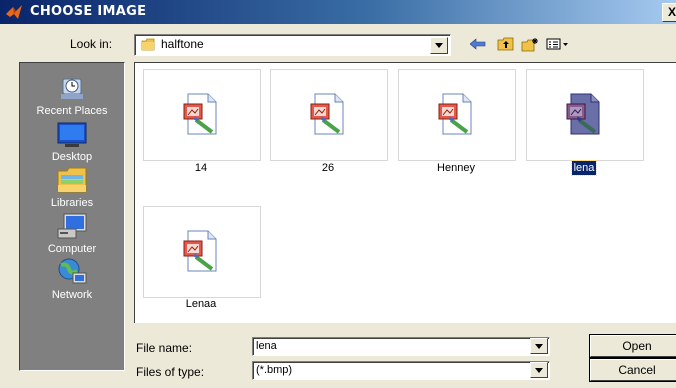 The image size is (676, 388). Describe the element at coordinates (633, 346) in the screenshot. I see `open-button: Open` at that location.